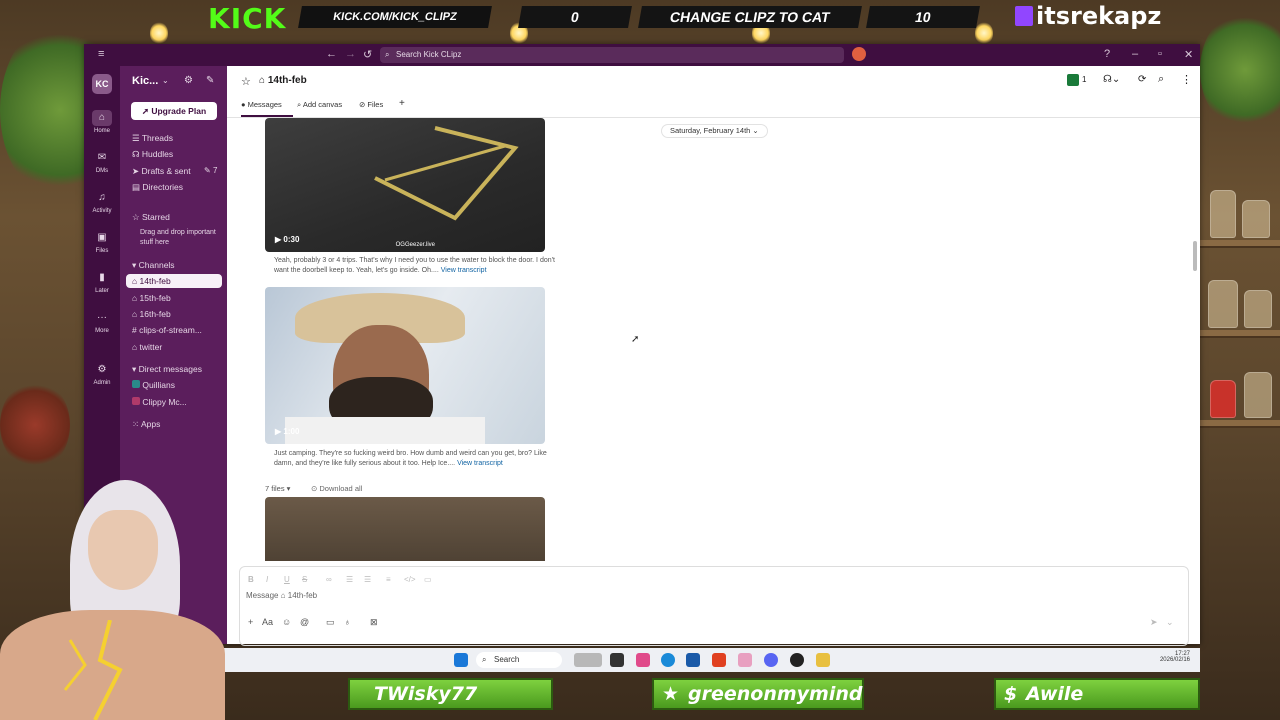 The height and width of the screenshot is (720, 1280). Describe the element at coordinates (304, 622) in the screenshot. I see `mention-icon: @` at that location.